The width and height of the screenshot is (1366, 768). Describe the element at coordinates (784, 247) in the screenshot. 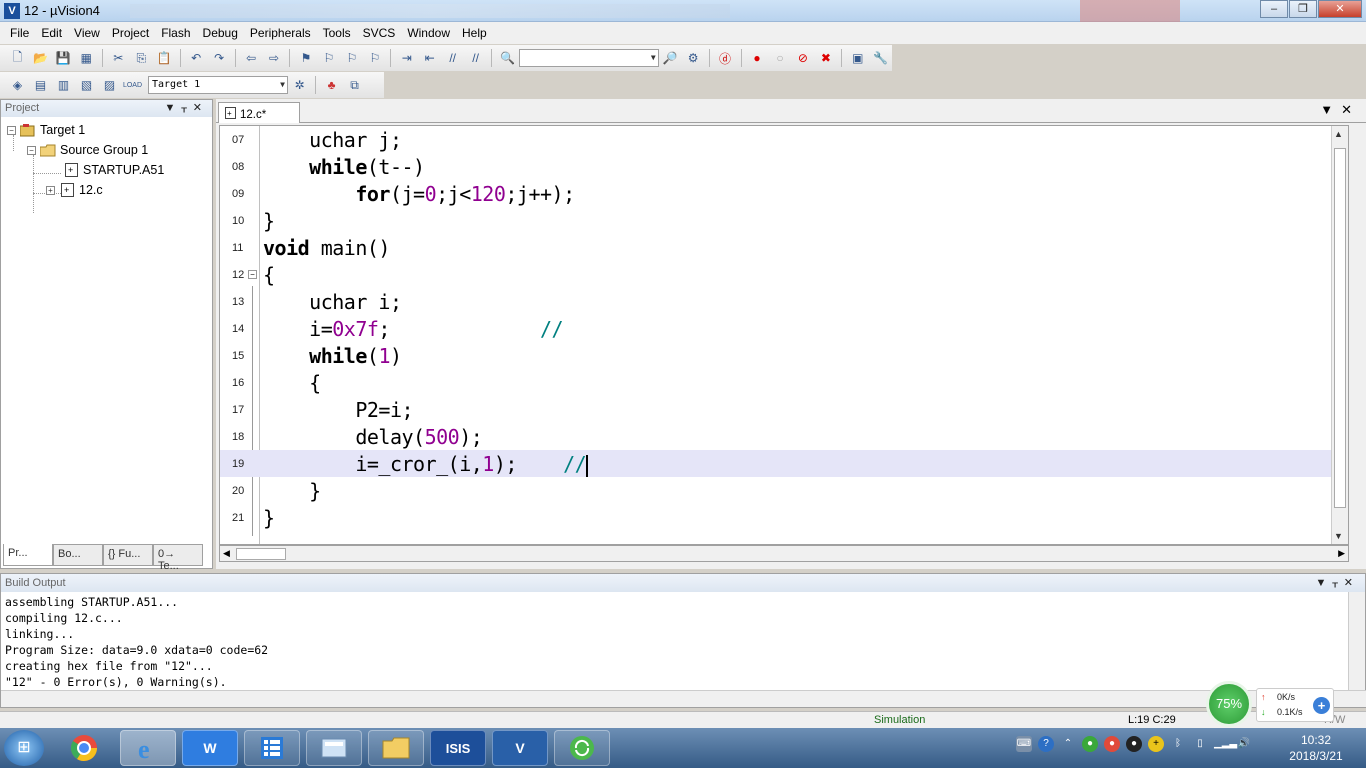

I see `code-line: 11 void main()` at that location.